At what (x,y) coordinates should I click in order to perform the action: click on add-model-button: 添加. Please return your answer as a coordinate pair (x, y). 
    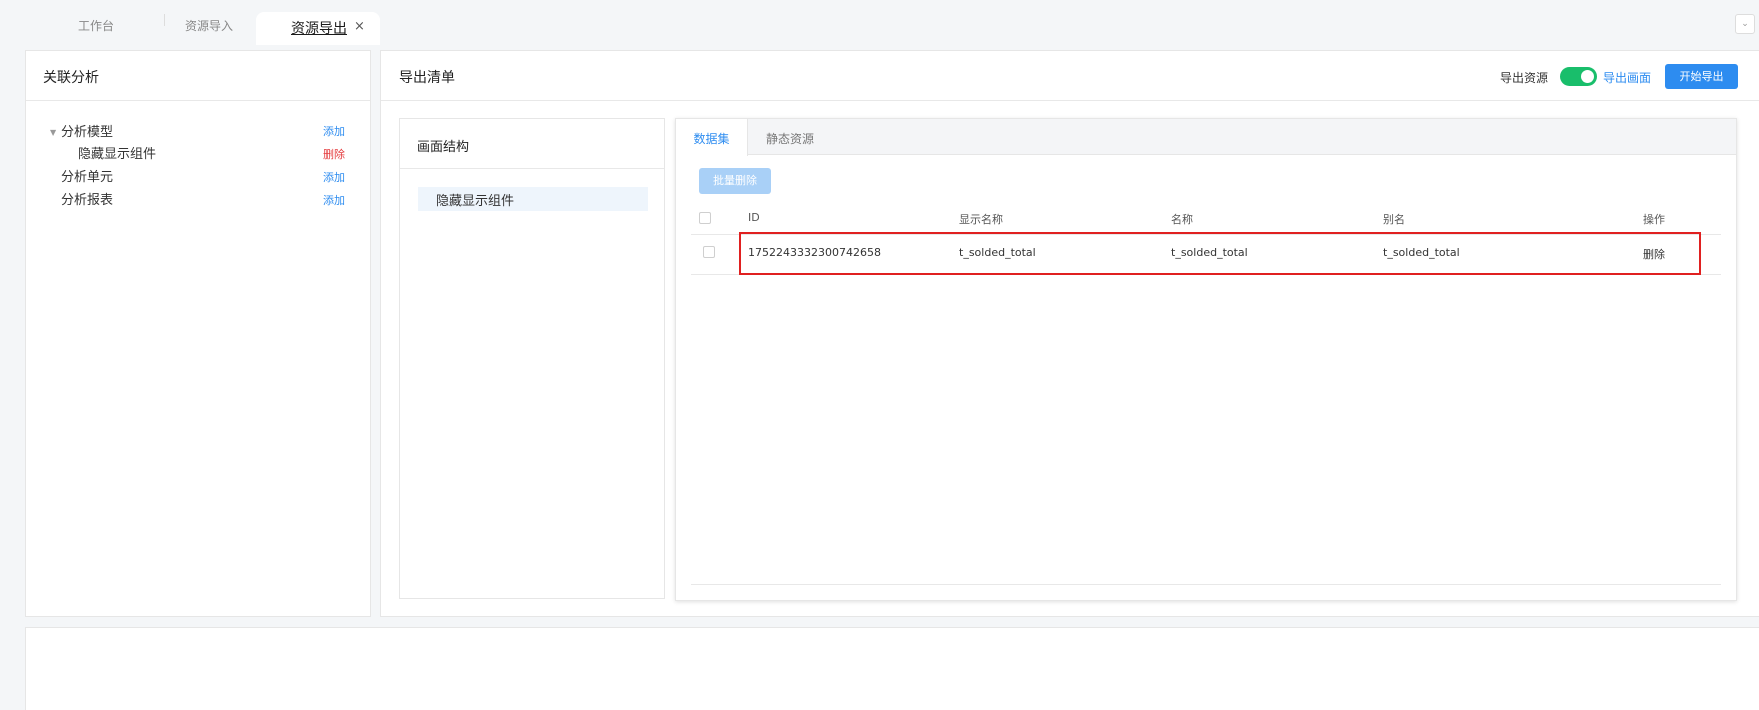
    Looking at the image, I should click on (334, 131).